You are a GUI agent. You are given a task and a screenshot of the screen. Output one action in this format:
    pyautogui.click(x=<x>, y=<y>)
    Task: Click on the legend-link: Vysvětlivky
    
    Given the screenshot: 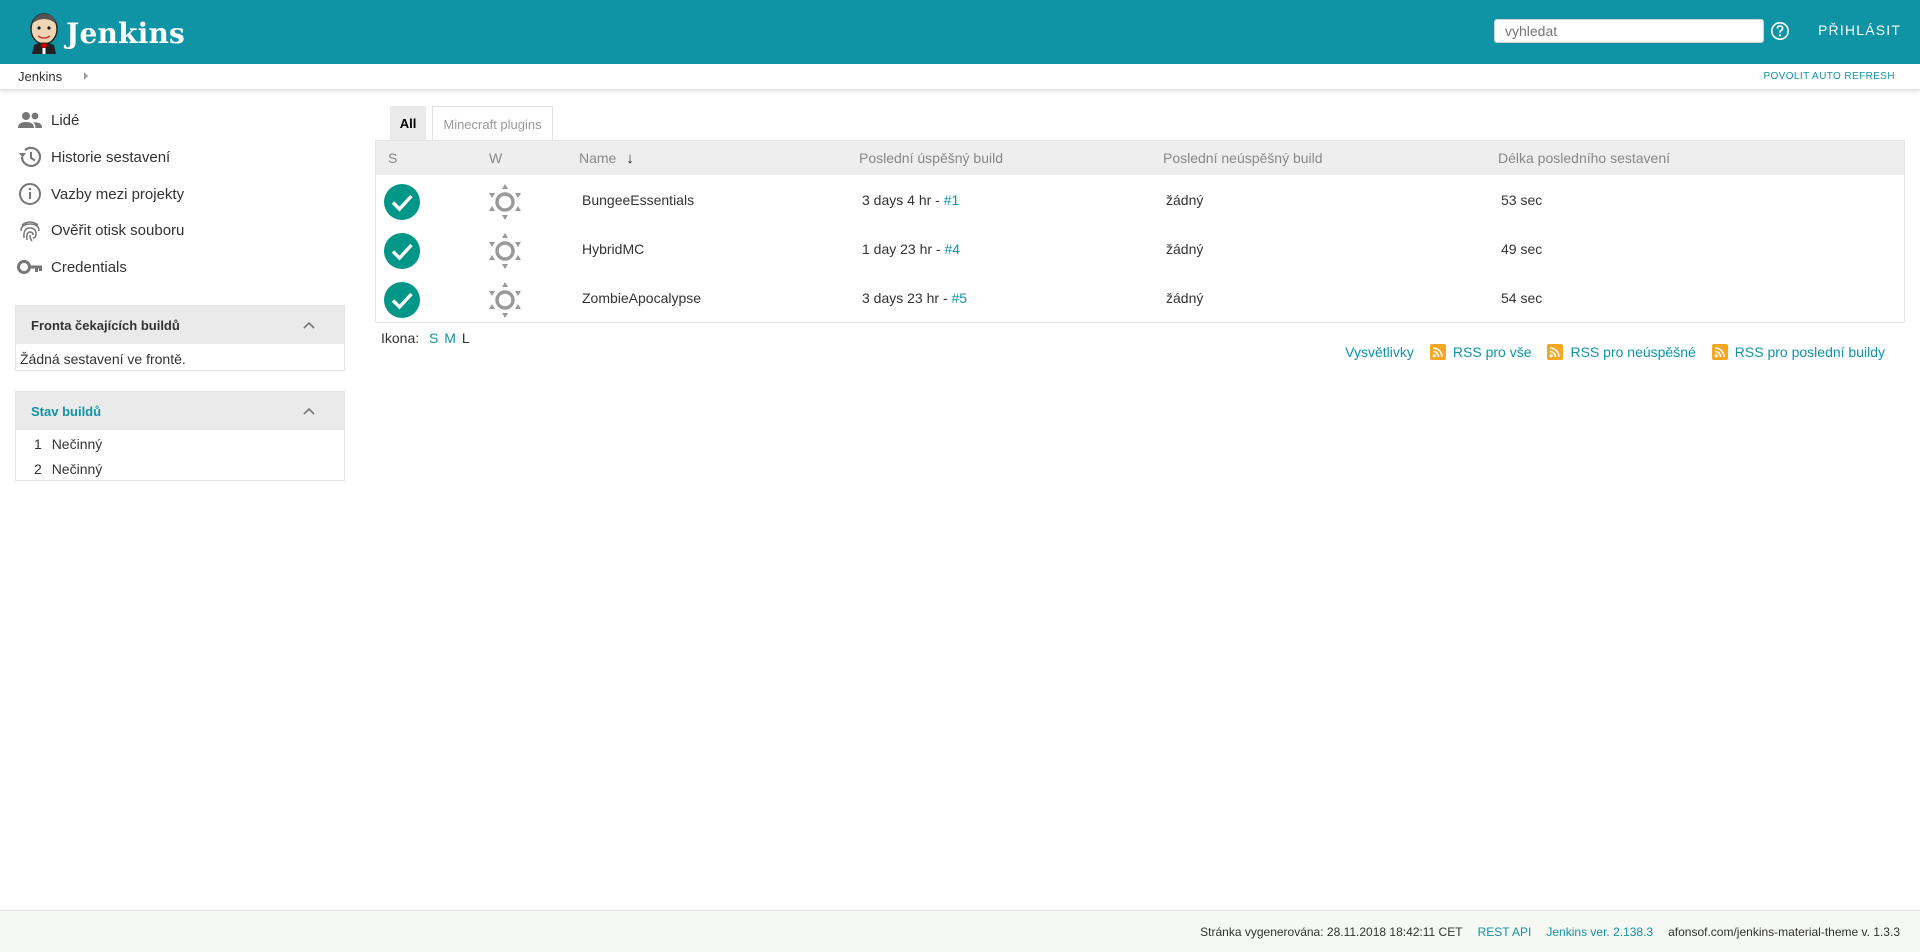 What is the action you would take?
    pyautogui.click(x=1379, y=352)
    